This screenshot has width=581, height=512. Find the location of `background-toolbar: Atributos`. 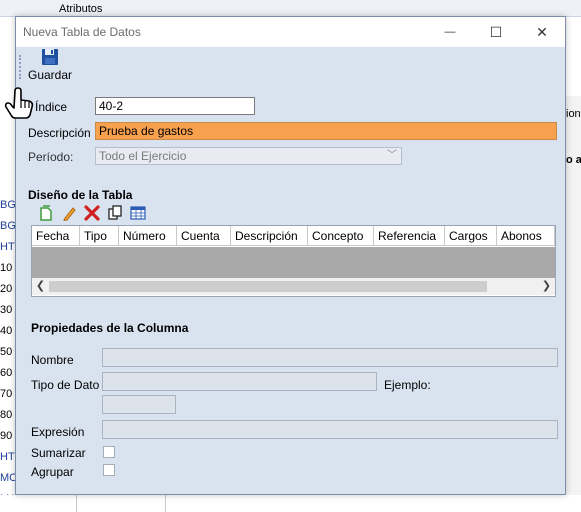

background-toolbar: Atributos is located at coordinates (290, 8).